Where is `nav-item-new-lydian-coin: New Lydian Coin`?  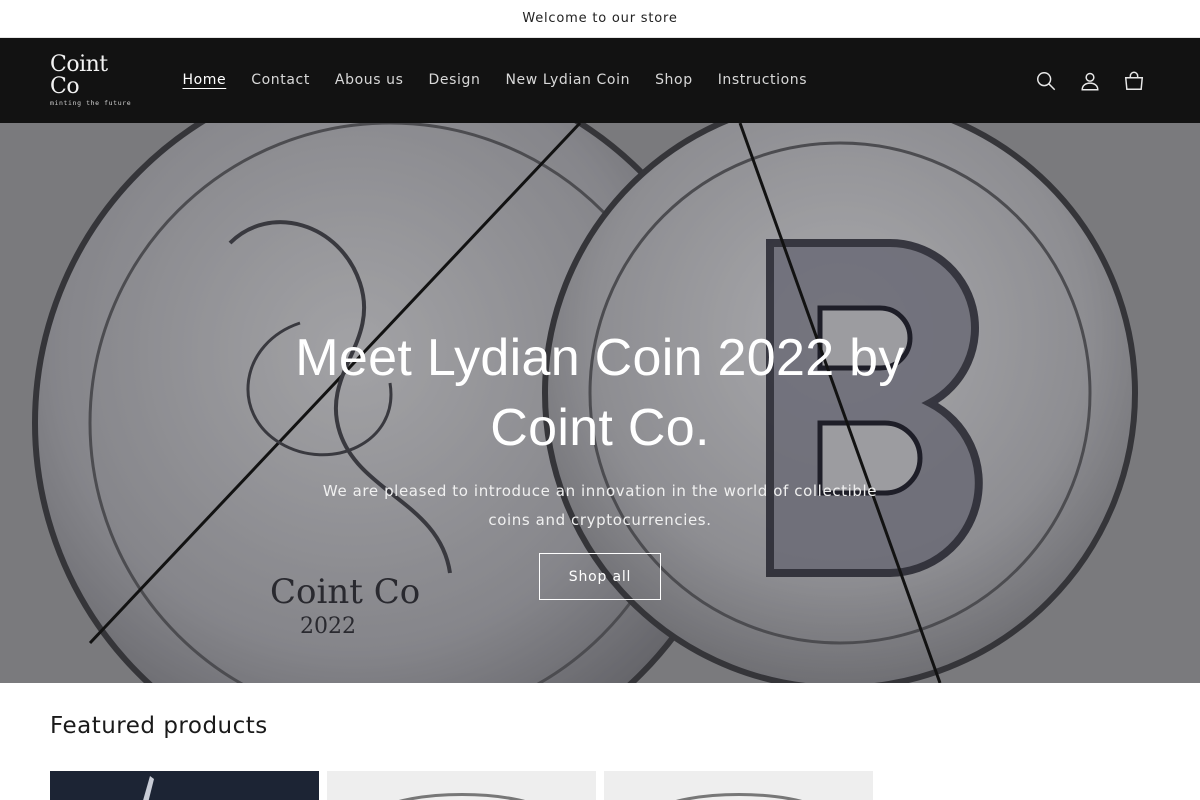
nav-item-new-lydian-coin: New Lydian Coin is located at coordinates (568, 80).